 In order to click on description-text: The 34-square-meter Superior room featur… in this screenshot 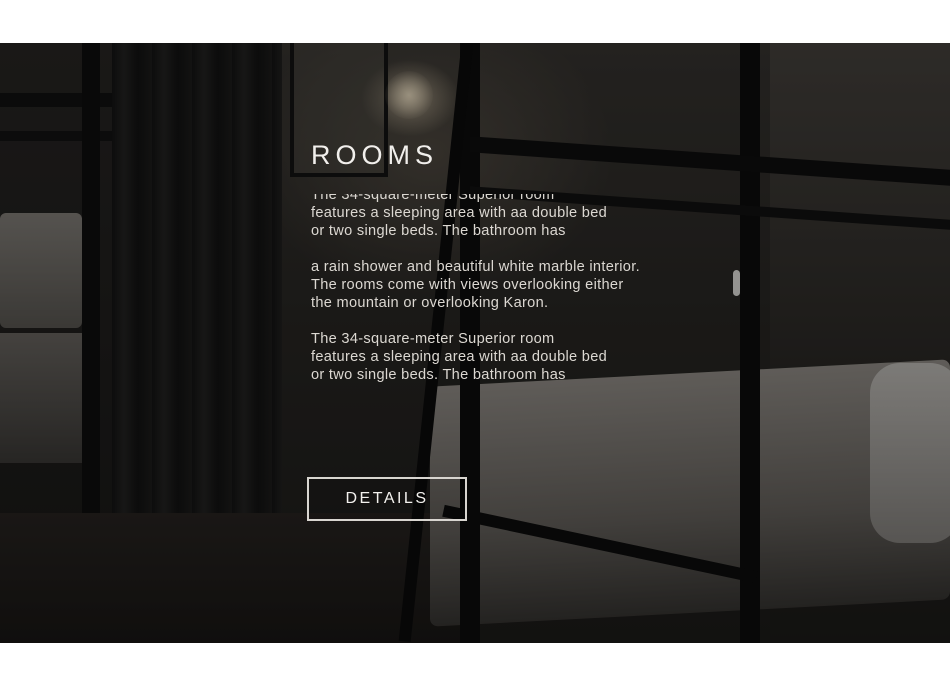, I will do `click(506, 293)`.